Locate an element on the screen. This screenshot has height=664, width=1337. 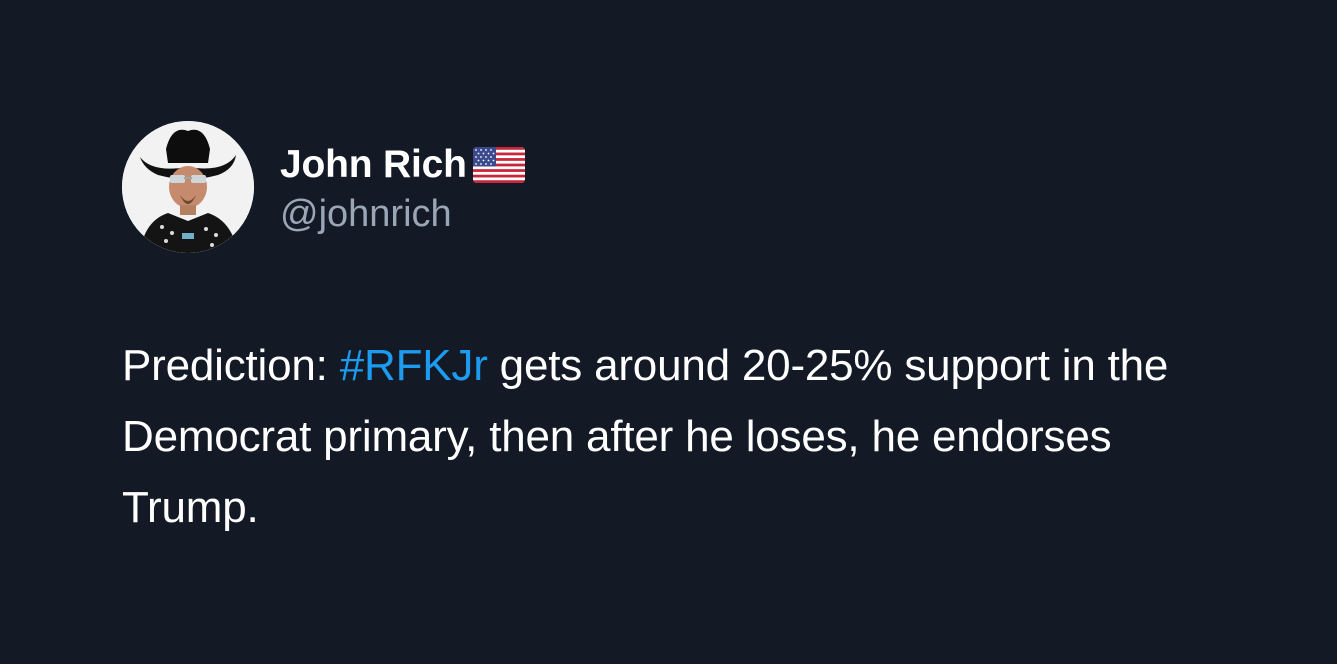
author-names: John Rich @johnrich is located at coordinates (402, 187).